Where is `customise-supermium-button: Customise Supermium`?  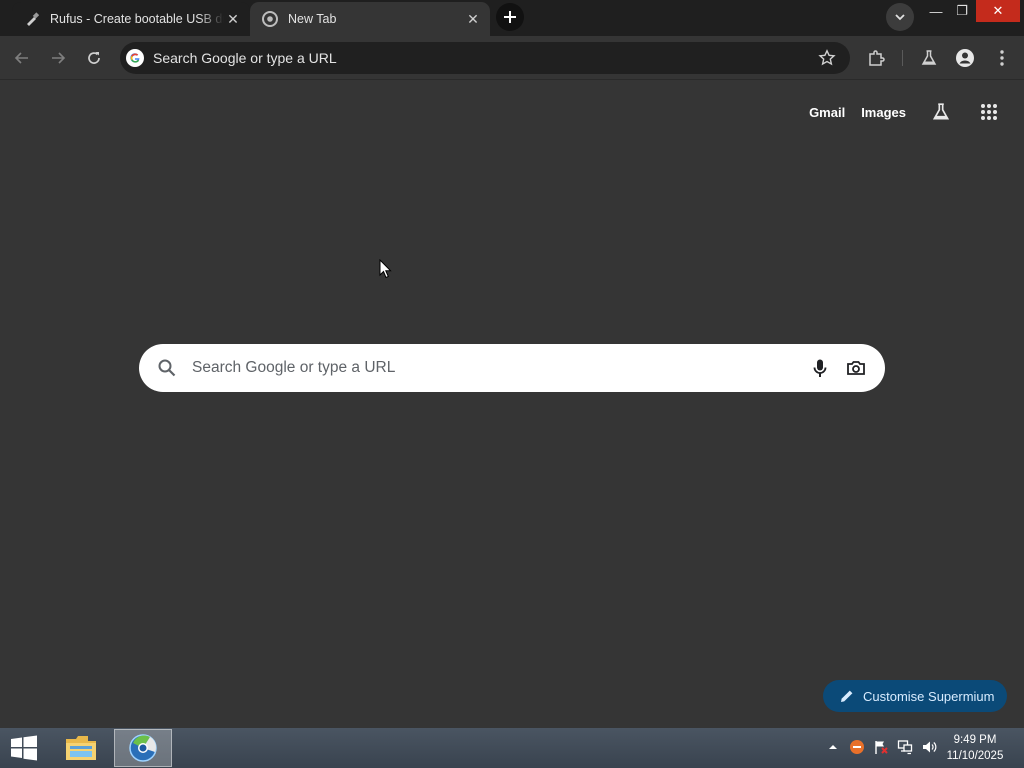 customise-supermium-button: Customise Supermium is located at coordinates (915, 696).